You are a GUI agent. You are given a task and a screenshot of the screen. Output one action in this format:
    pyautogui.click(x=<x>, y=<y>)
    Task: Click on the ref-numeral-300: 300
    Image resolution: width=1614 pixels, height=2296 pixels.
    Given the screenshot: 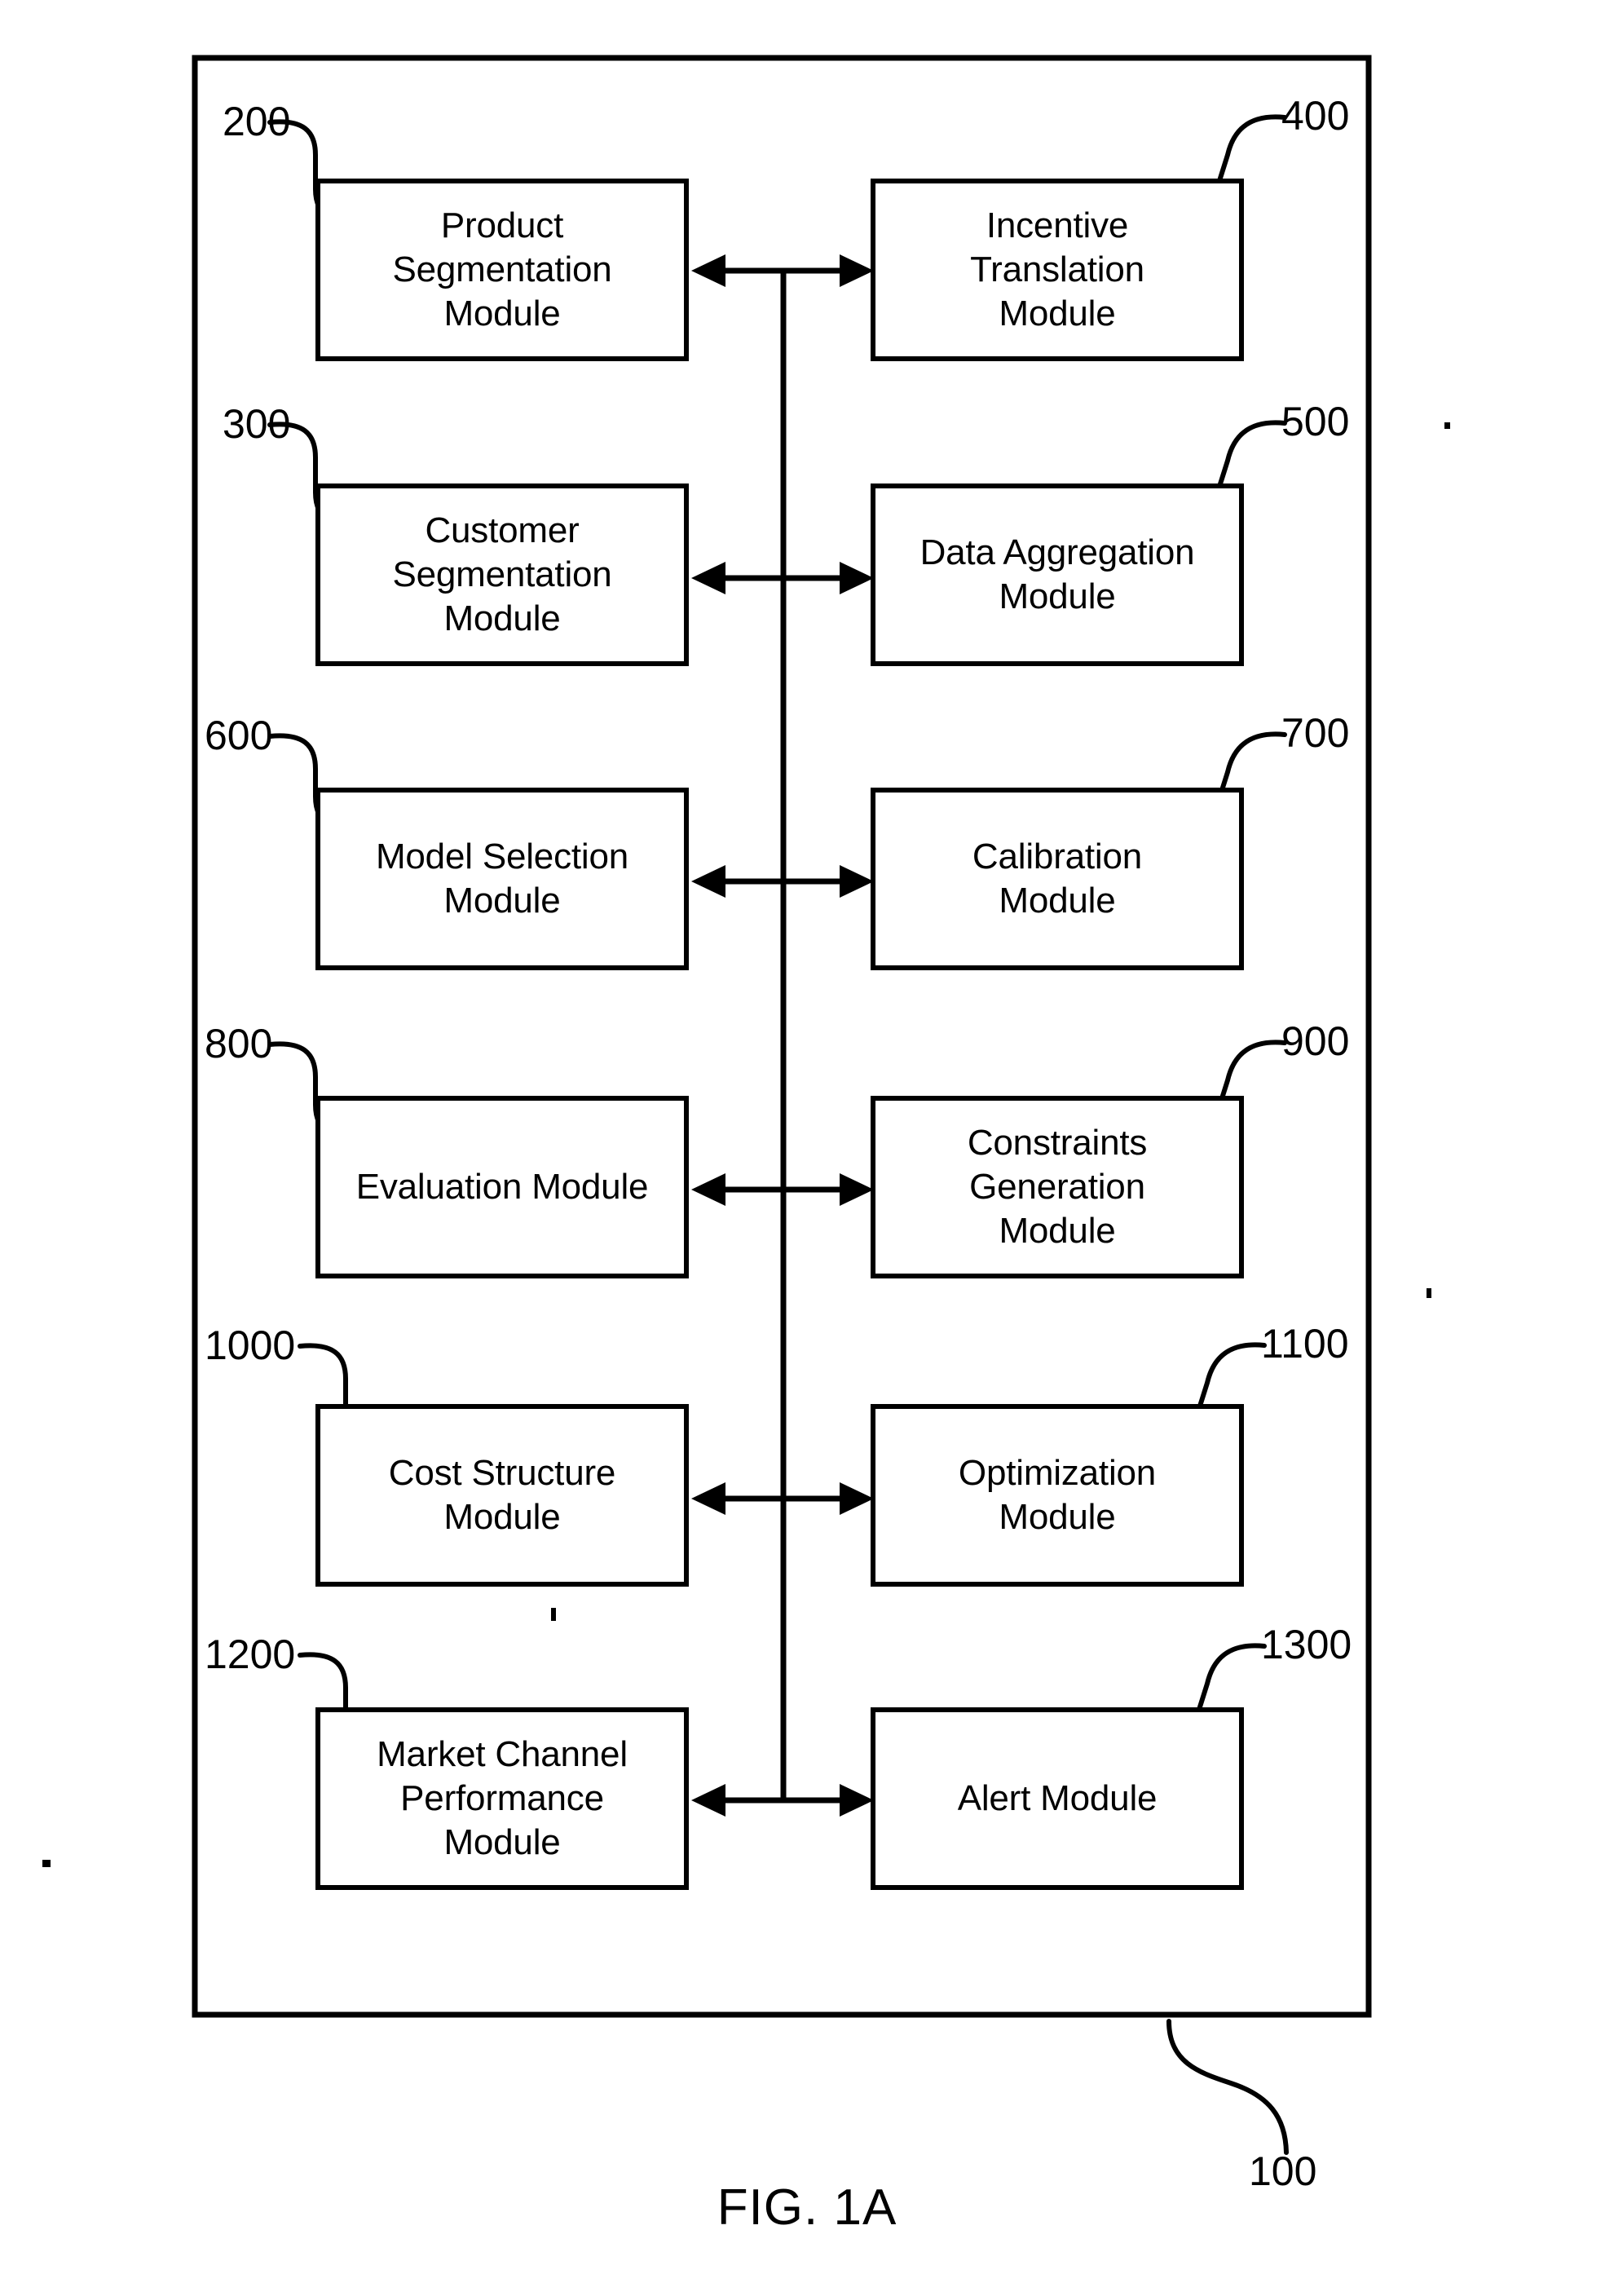 What is the action you would take?
    pyautogui.click(x=257, y=424)
    